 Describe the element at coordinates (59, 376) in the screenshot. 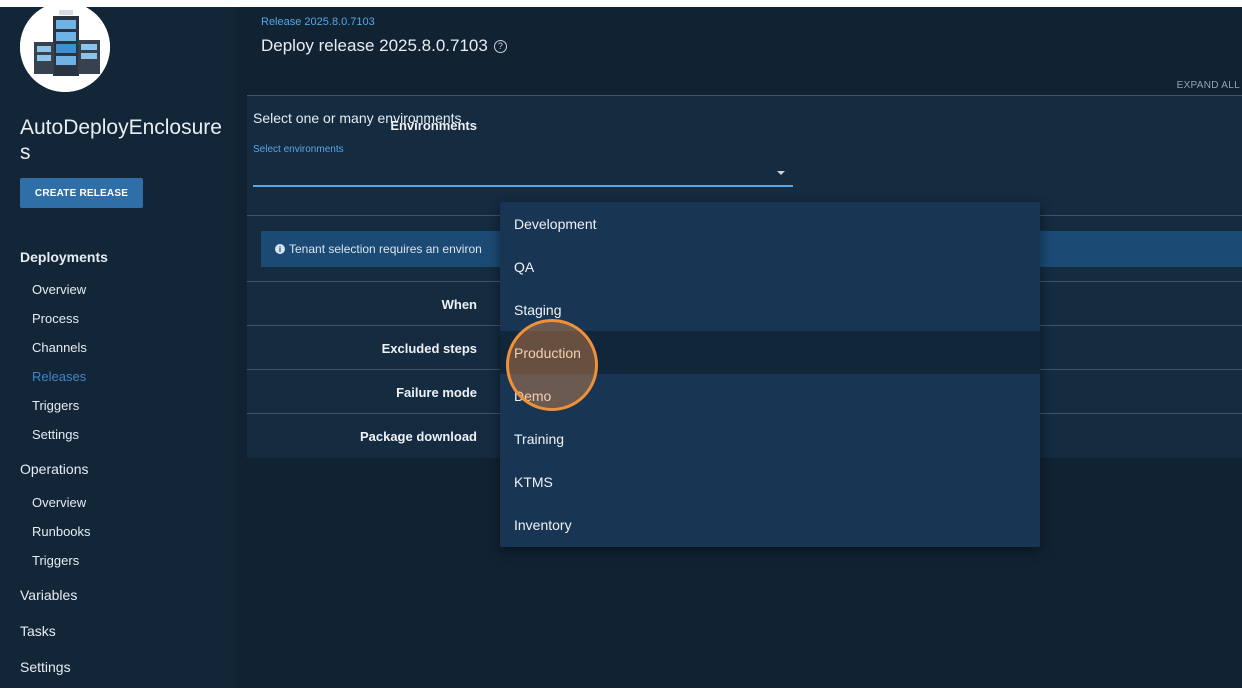

I see `nav-item-releases: Releases` at that location.